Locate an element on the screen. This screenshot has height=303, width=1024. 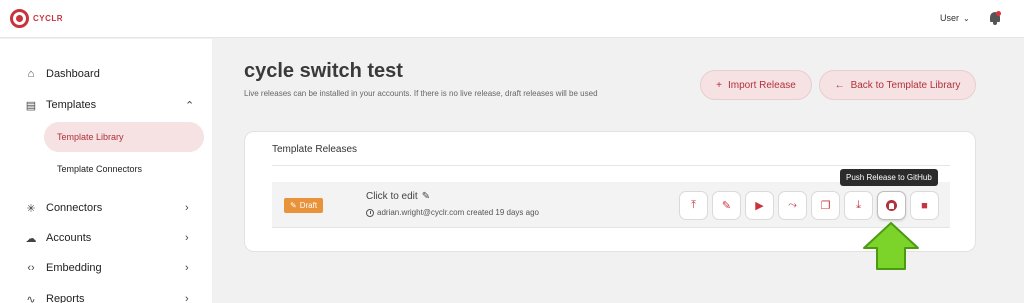
logo-text: CYCLR is located at coordinates (48, 18).